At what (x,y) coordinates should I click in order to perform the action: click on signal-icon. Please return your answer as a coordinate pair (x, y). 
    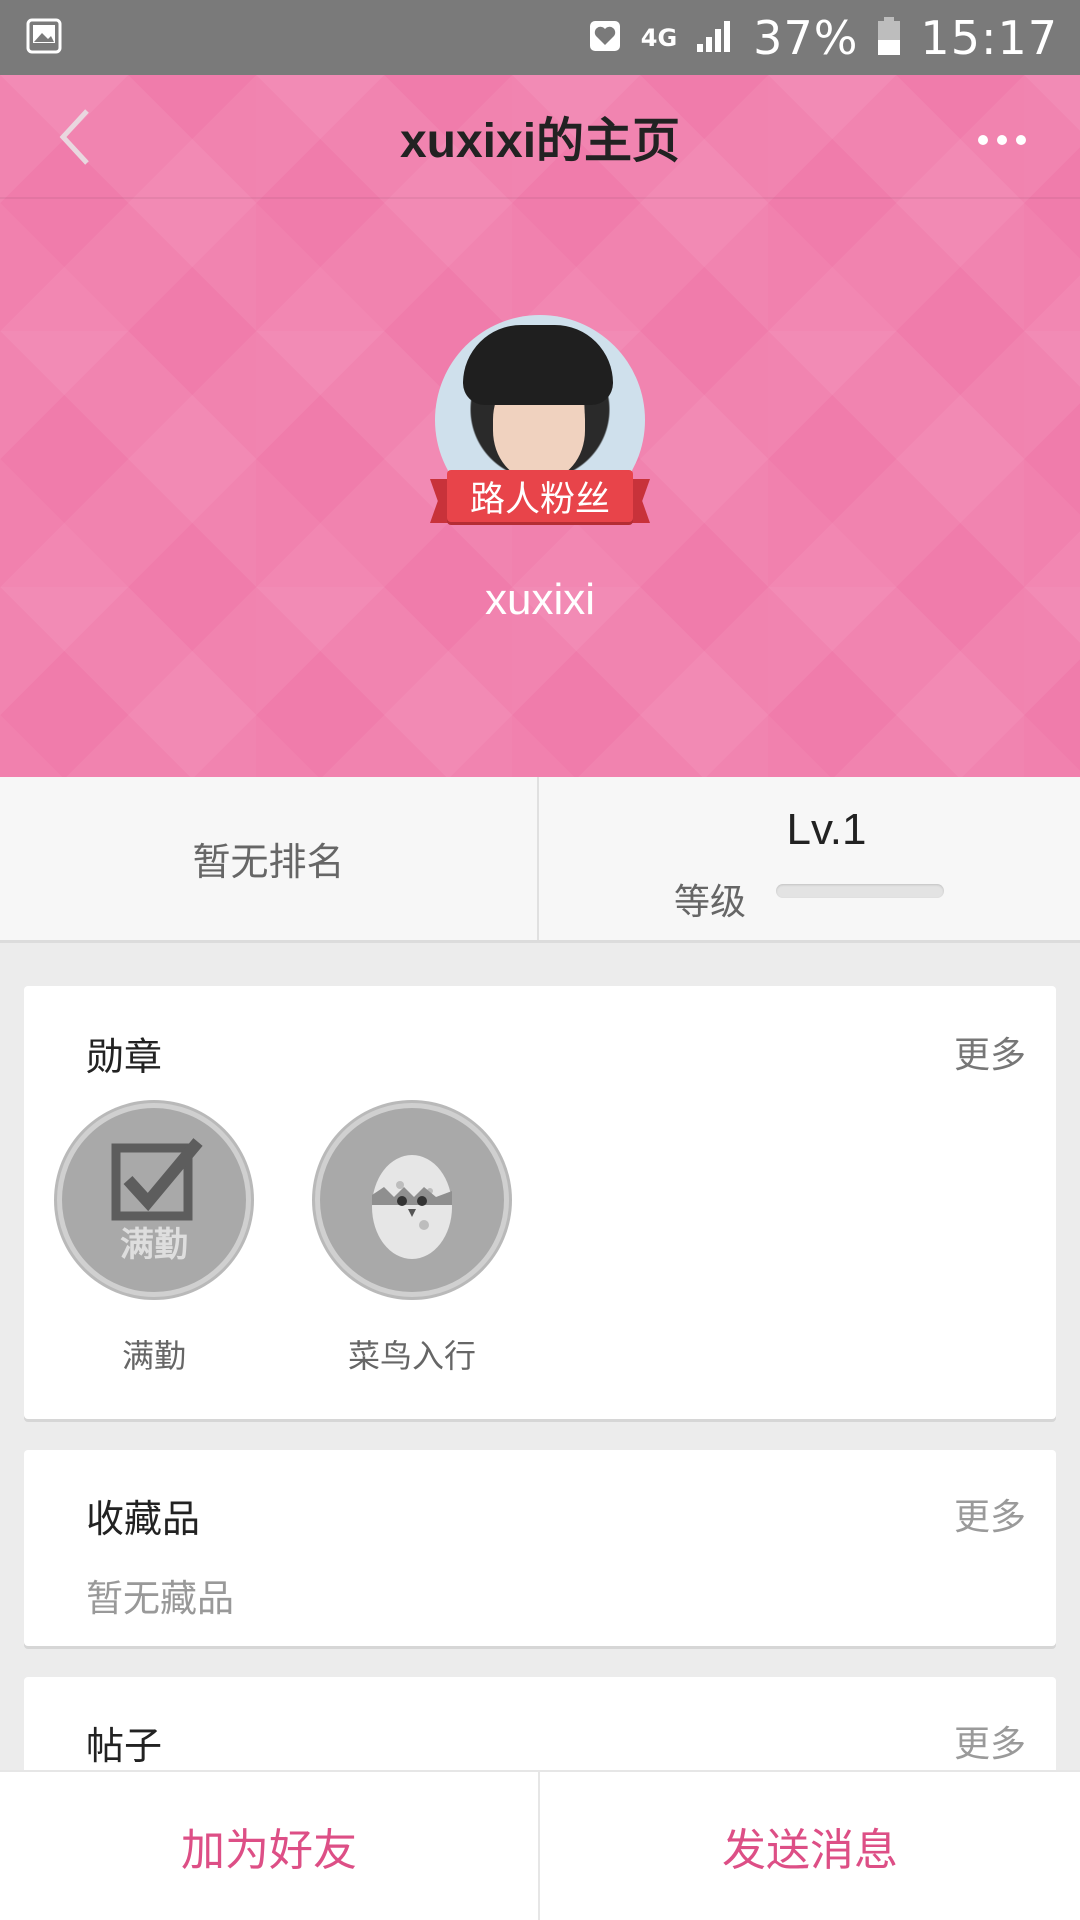
    Looking at the image, I should click on (715, 38).